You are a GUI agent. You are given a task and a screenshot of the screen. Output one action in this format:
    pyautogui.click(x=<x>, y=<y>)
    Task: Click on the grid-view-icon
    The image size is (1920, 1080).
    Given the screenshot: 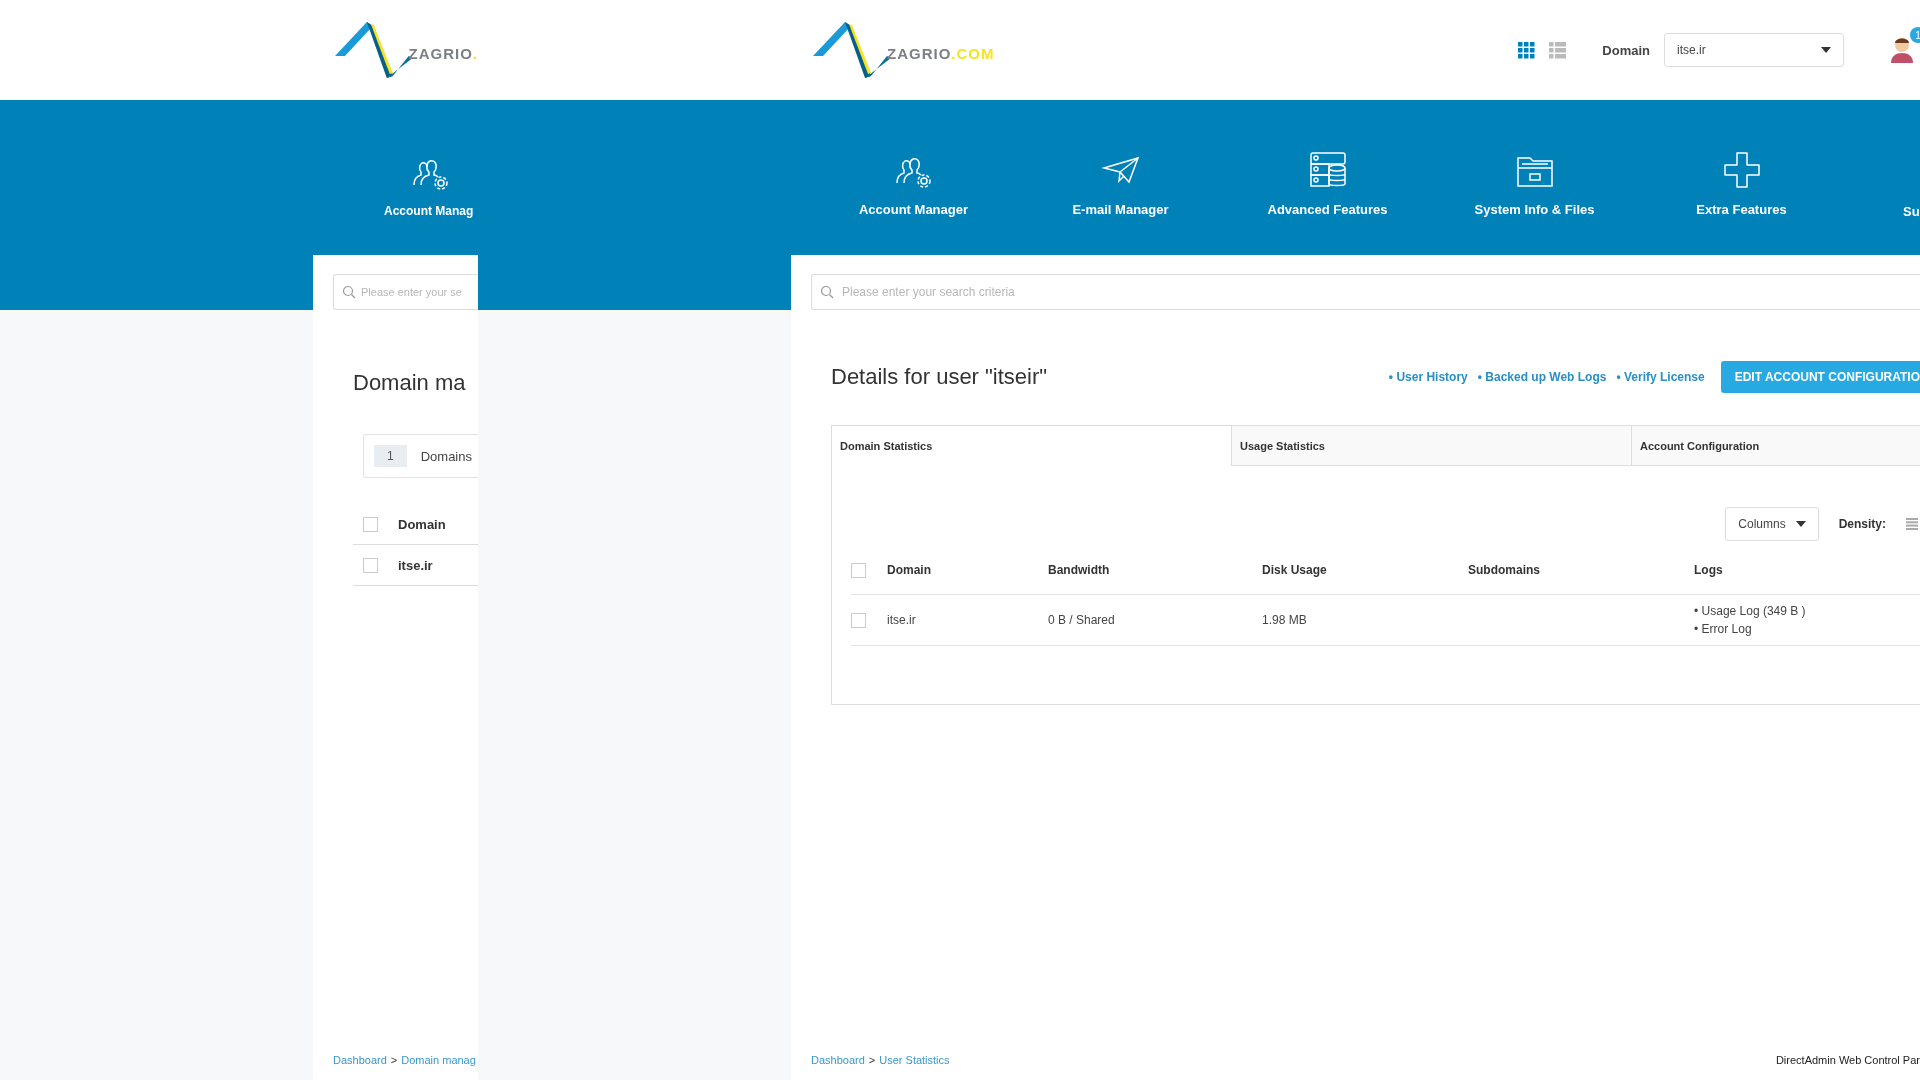 What is the action you would take?
    pyautogui.click(x=1527, y=50)
    